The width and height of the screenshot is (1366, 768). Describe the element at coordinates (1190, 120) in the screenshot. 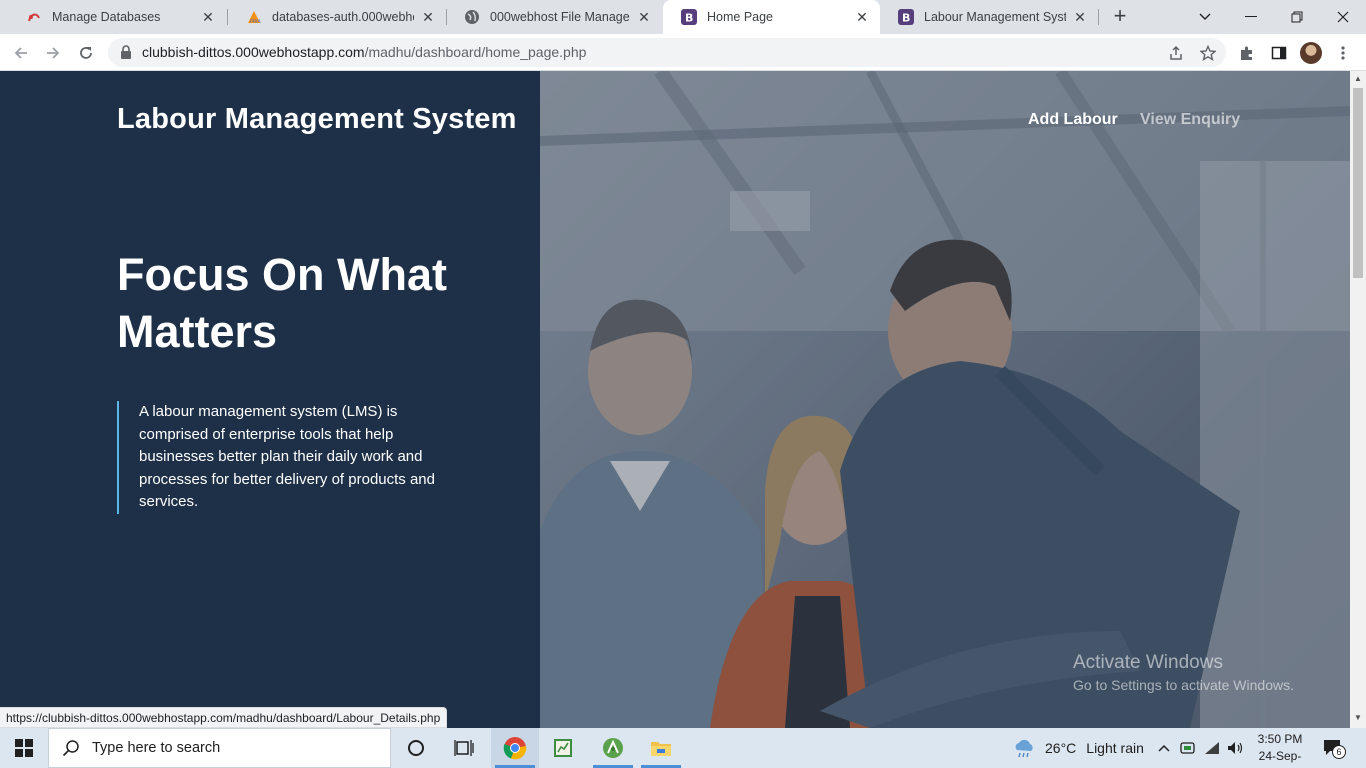

I see `nav-view-enquiry: View Enquiry` at that location.